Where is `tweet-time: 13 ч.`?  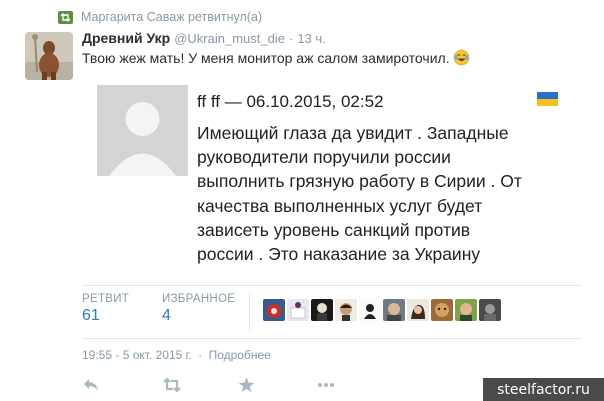 tweet-time: 13 ч. is located at coordinates (311, 38).